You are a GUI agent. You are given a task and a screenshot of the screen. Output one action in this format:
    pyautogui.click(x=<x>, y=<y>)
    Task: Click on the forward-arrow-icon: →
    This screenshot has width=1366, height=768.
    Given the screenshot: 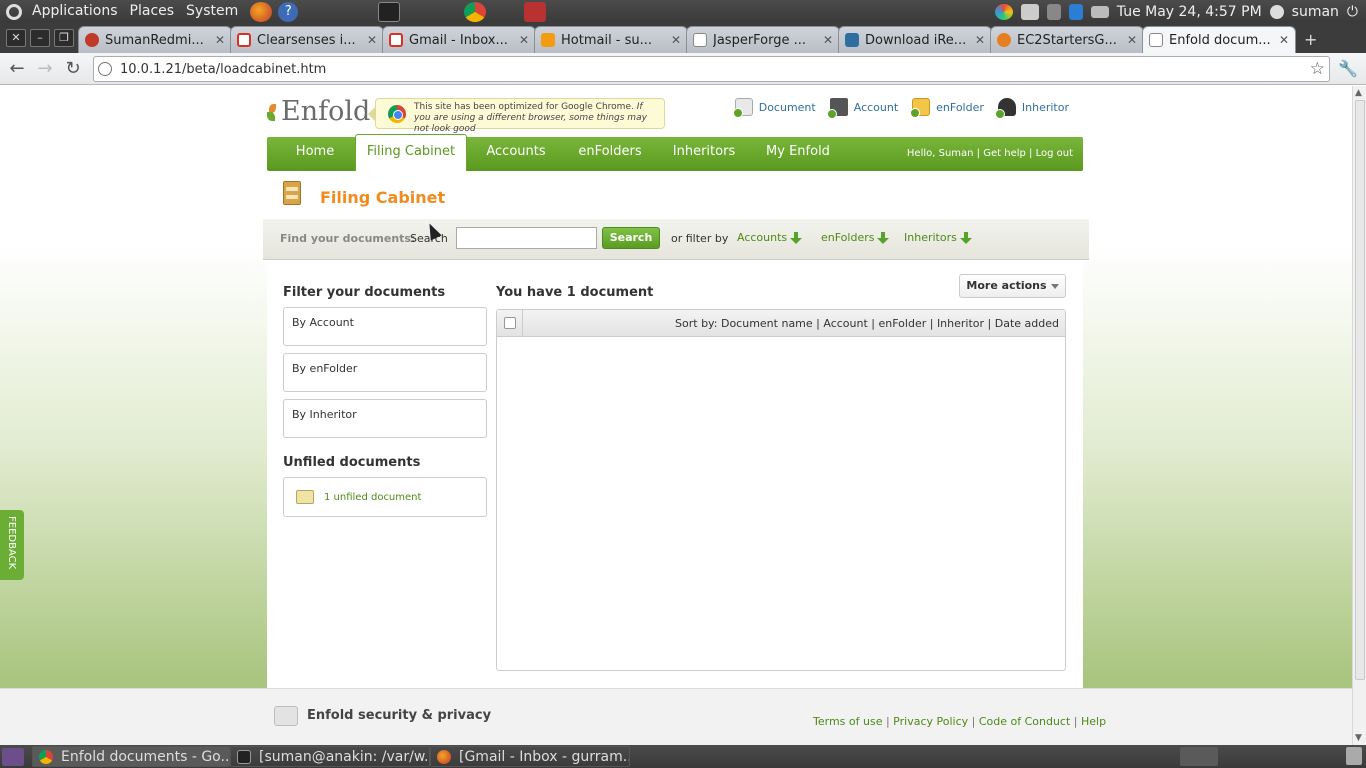 What is the action you would take?
    pyautogui.click(x=45, y=68)
    